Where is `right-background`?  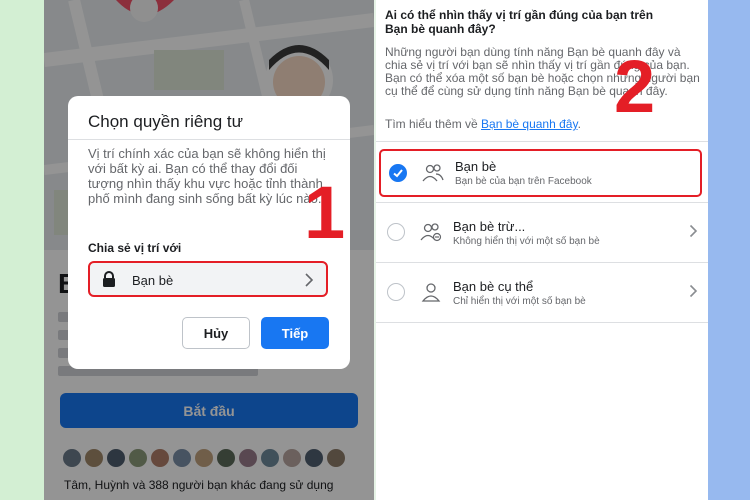
right-background is located at coordinates (729, 250).